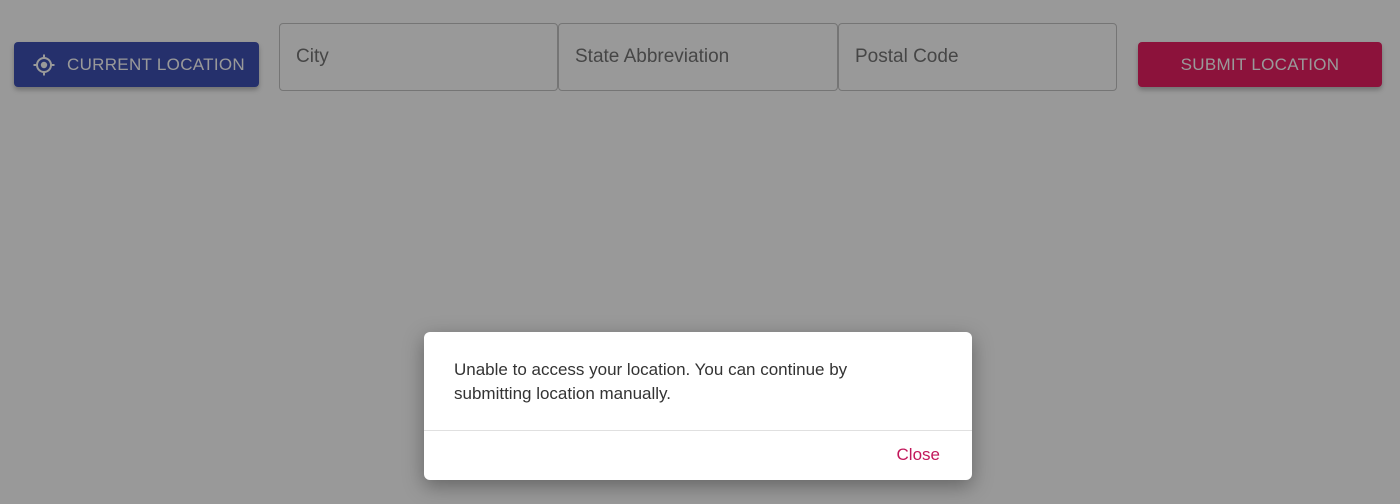 This screenshot has height=504, width=1400. What do you see at coordinates (698, 430) in the screenshot?
I see `dialog-divider` at bounding box center [698, 430].